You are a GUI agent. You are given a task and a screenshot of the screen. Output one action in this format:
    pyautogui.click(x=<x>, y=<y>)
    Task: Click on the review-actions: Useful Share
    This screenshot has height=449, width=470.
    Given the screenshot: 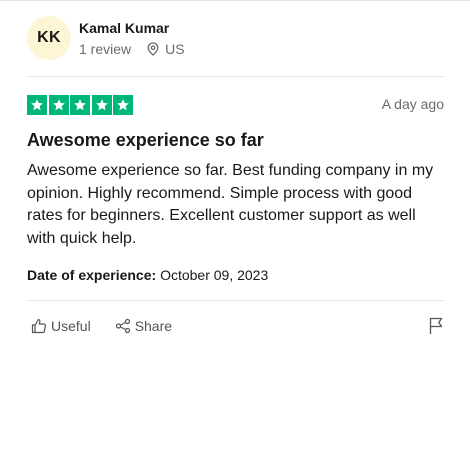 What is the action you would take?
    pyautogui.click(x=235, y=326)
    